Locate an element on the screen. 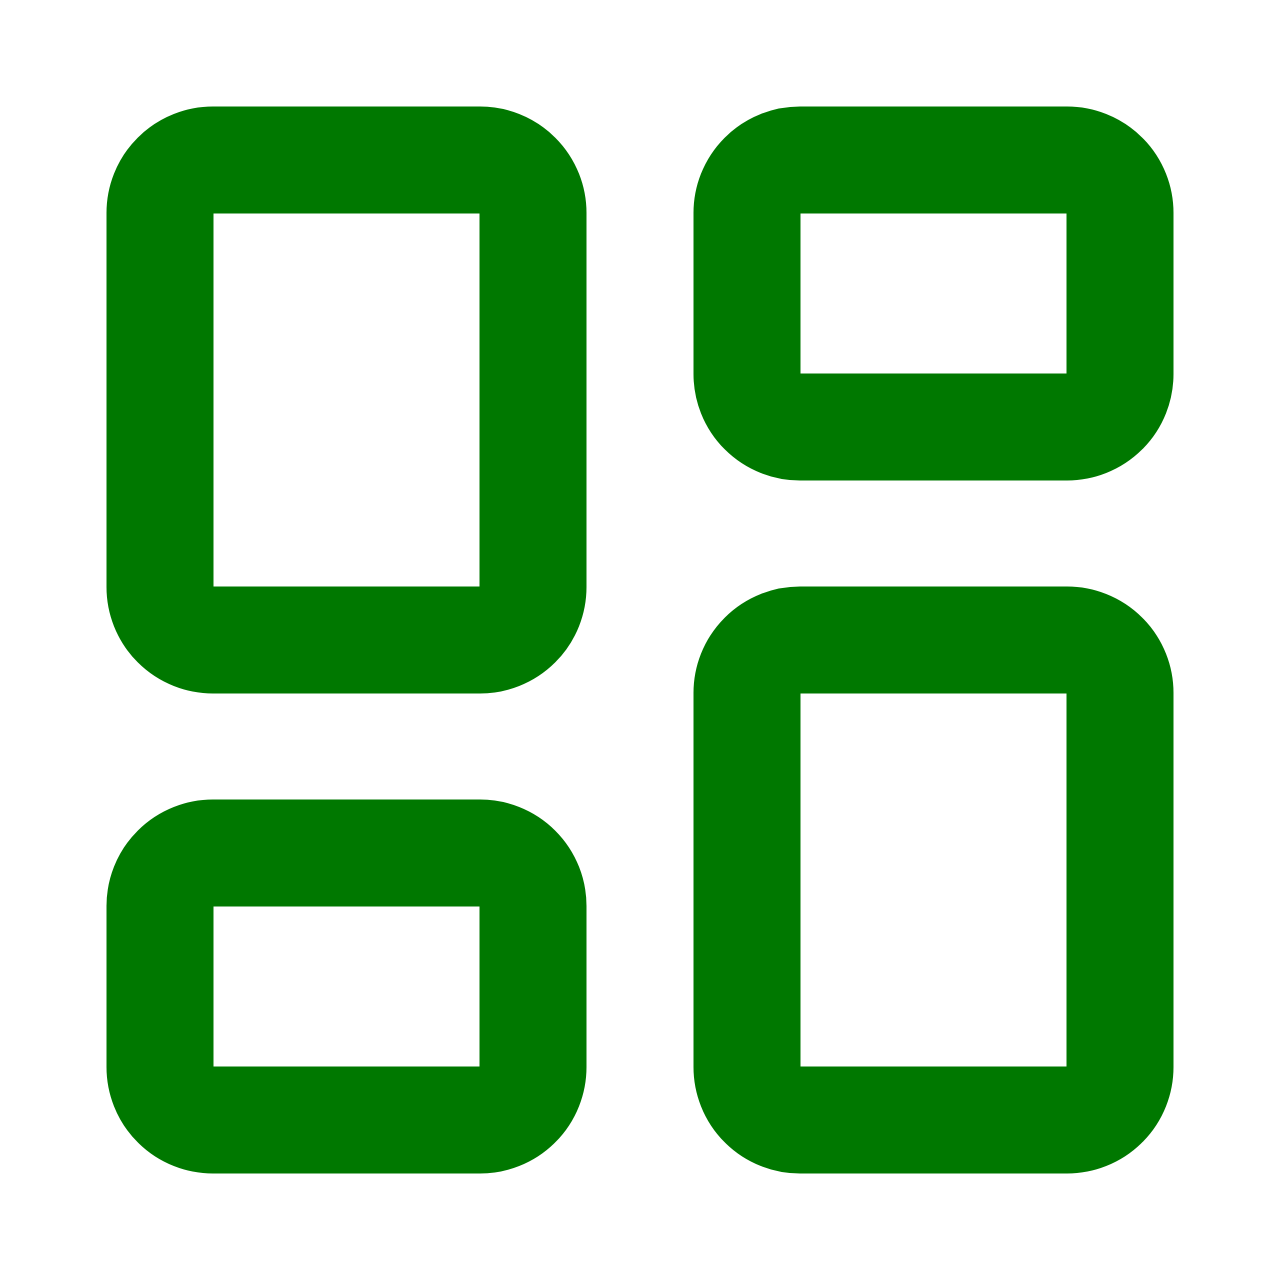  top-right-panel is located at coordinates (933, 293).